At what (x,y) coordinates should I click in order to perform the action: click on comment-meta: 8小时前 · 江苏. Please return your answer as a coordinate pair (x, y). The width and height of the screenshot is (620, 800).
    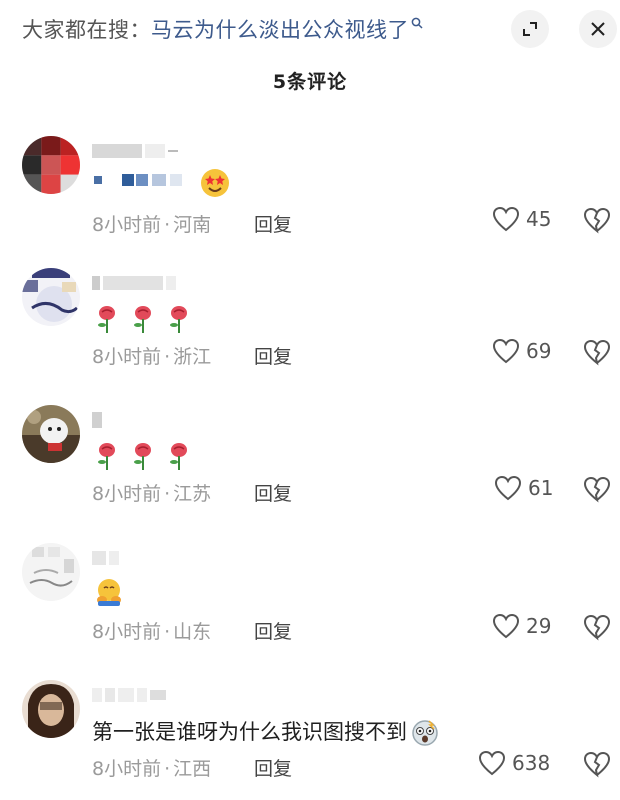
    Looking at the image, I should click on (152, 494).